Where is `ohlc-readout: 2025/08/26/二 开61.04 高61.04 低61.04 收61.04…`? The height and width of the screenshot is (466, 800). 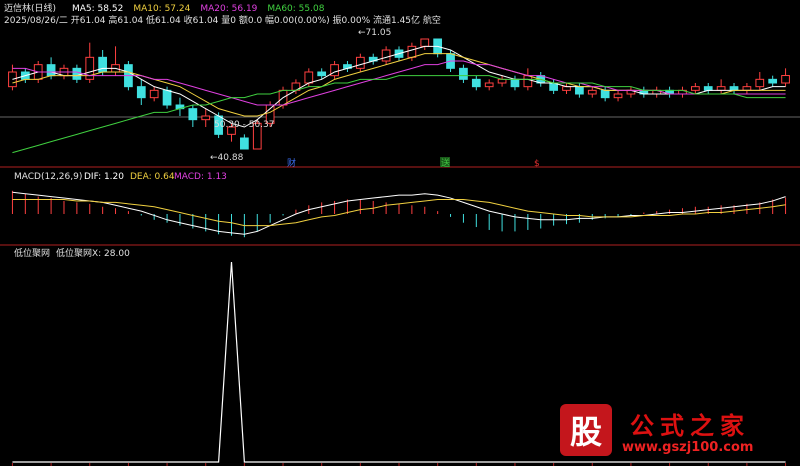 ohlc-readout: 2025/08/26/二 开61.04 高61.04 低61.04 收61.04… is located at coordinates (222, 20).